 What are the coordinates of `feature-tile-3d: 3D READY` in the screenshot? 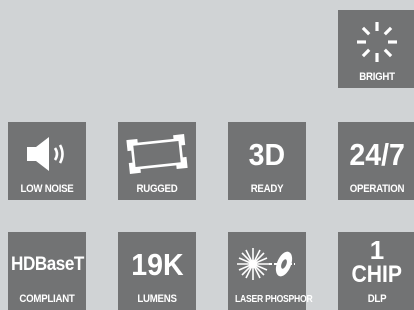 It's located at (267, 161).